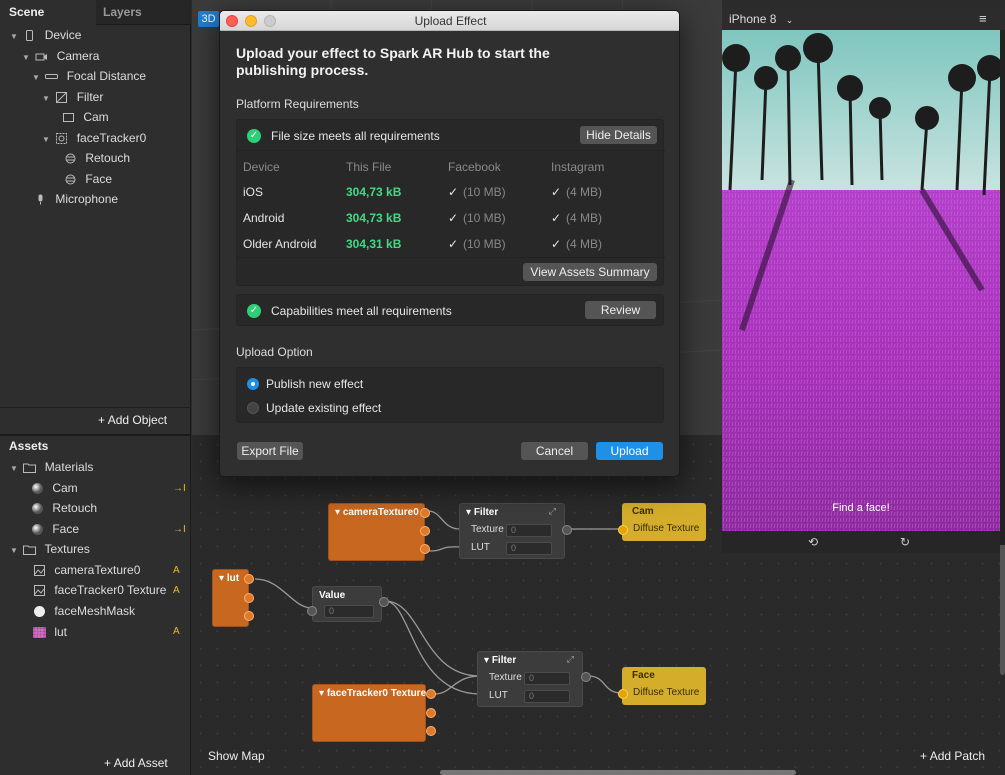  I want to click on add-patch-button: + Add Patch, so click(952, 756).